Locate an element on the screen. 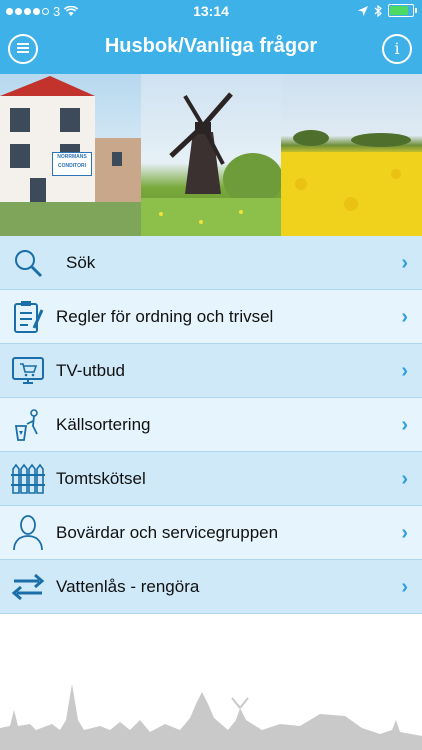  fence-icon is located at coordinates (28, 478).